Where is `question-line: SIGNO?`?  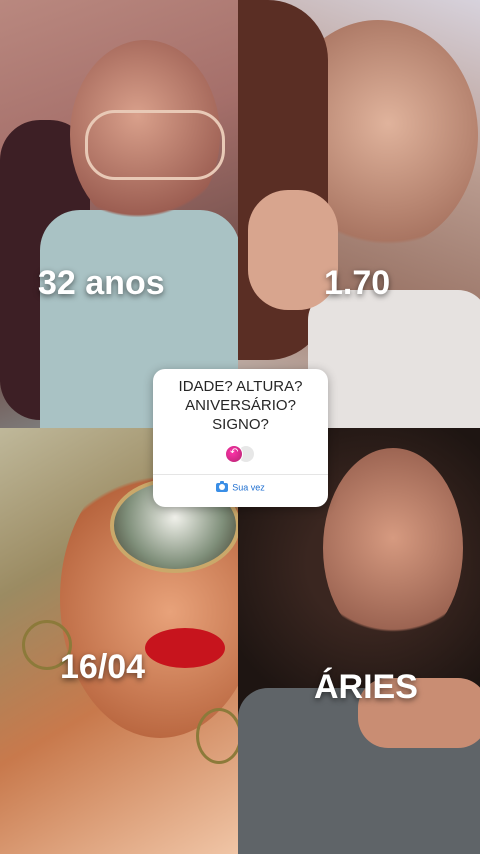 question-line: SIGNO? is located at coordinates (240, 424).